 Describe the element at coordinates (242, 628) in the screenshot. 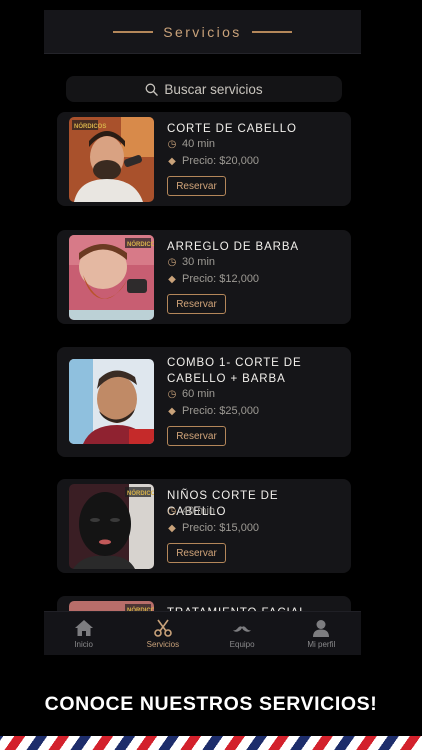

I see `mustache-icon` at that location.